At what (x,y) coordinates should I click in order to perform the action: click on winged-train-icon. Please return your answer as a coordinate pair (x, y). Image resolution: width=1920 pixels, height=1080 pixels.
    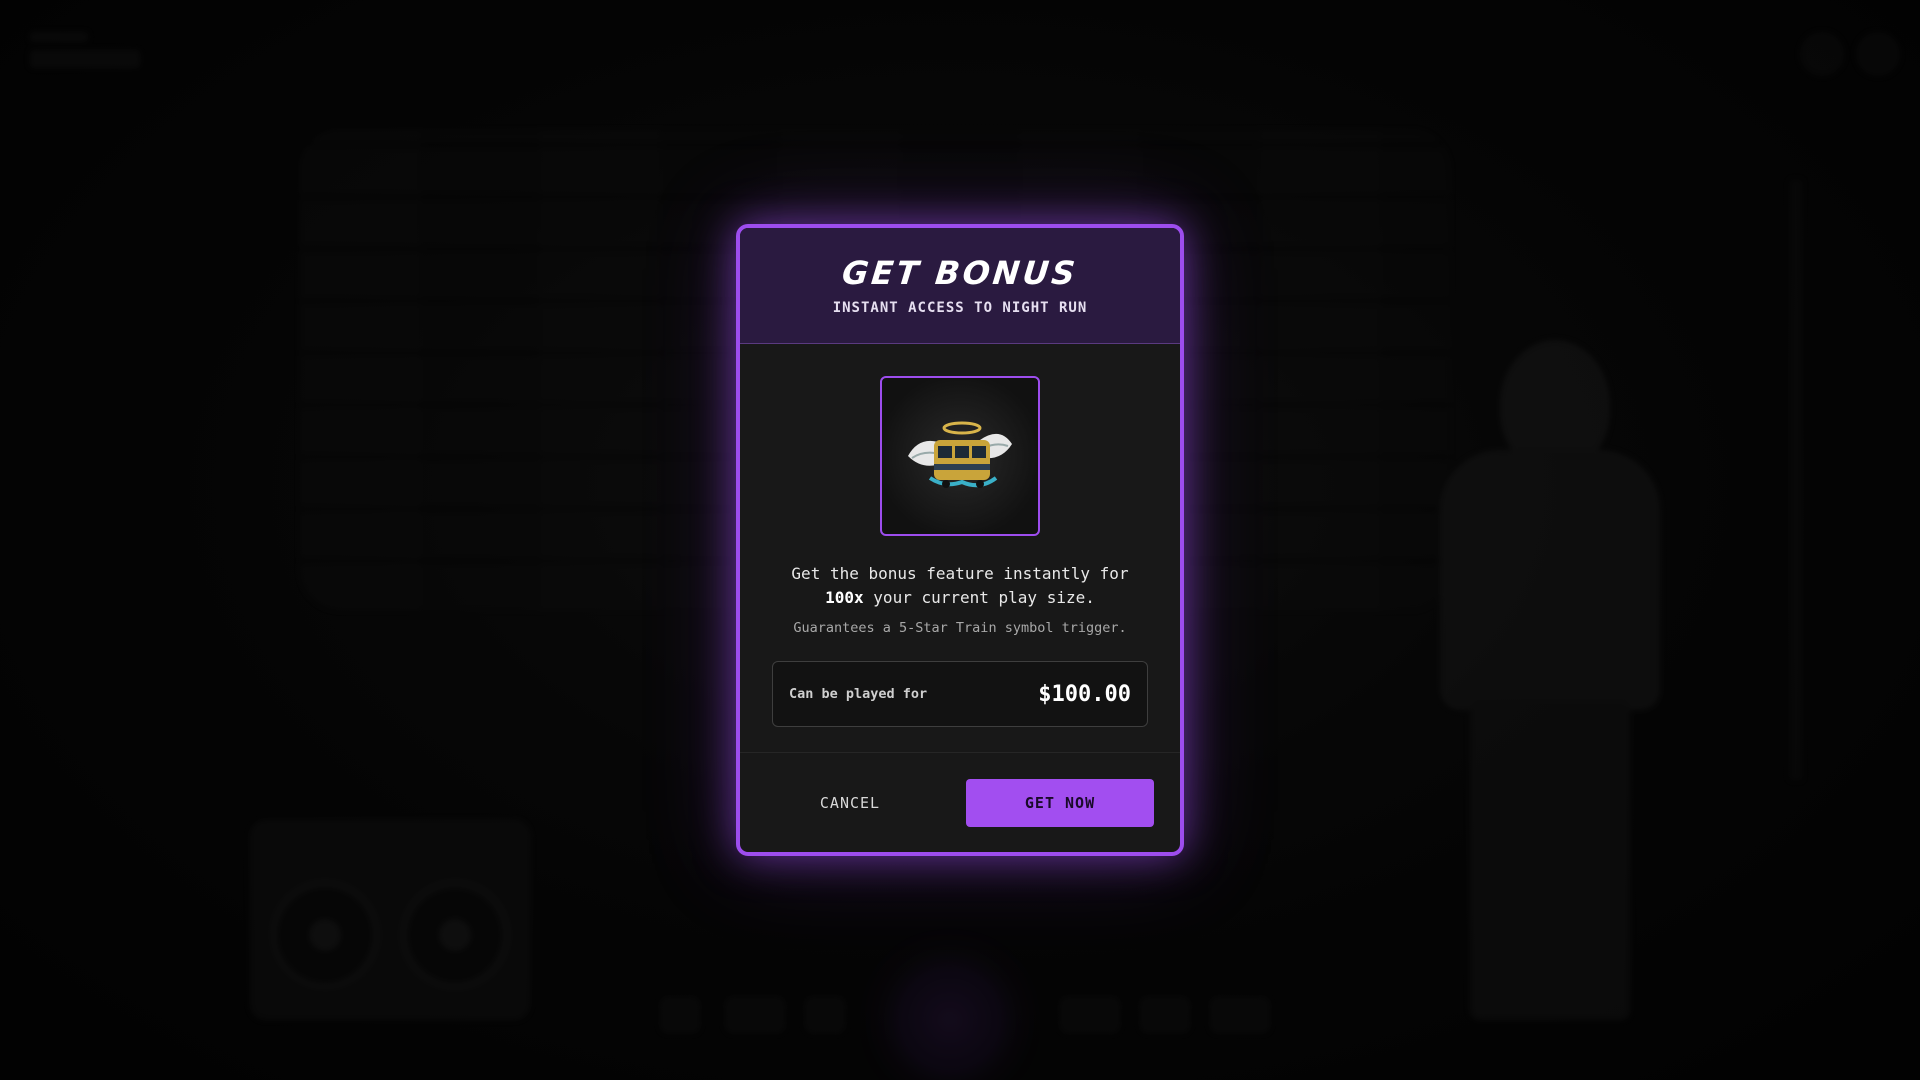
    Looking at the image, I should click on (960, 454).